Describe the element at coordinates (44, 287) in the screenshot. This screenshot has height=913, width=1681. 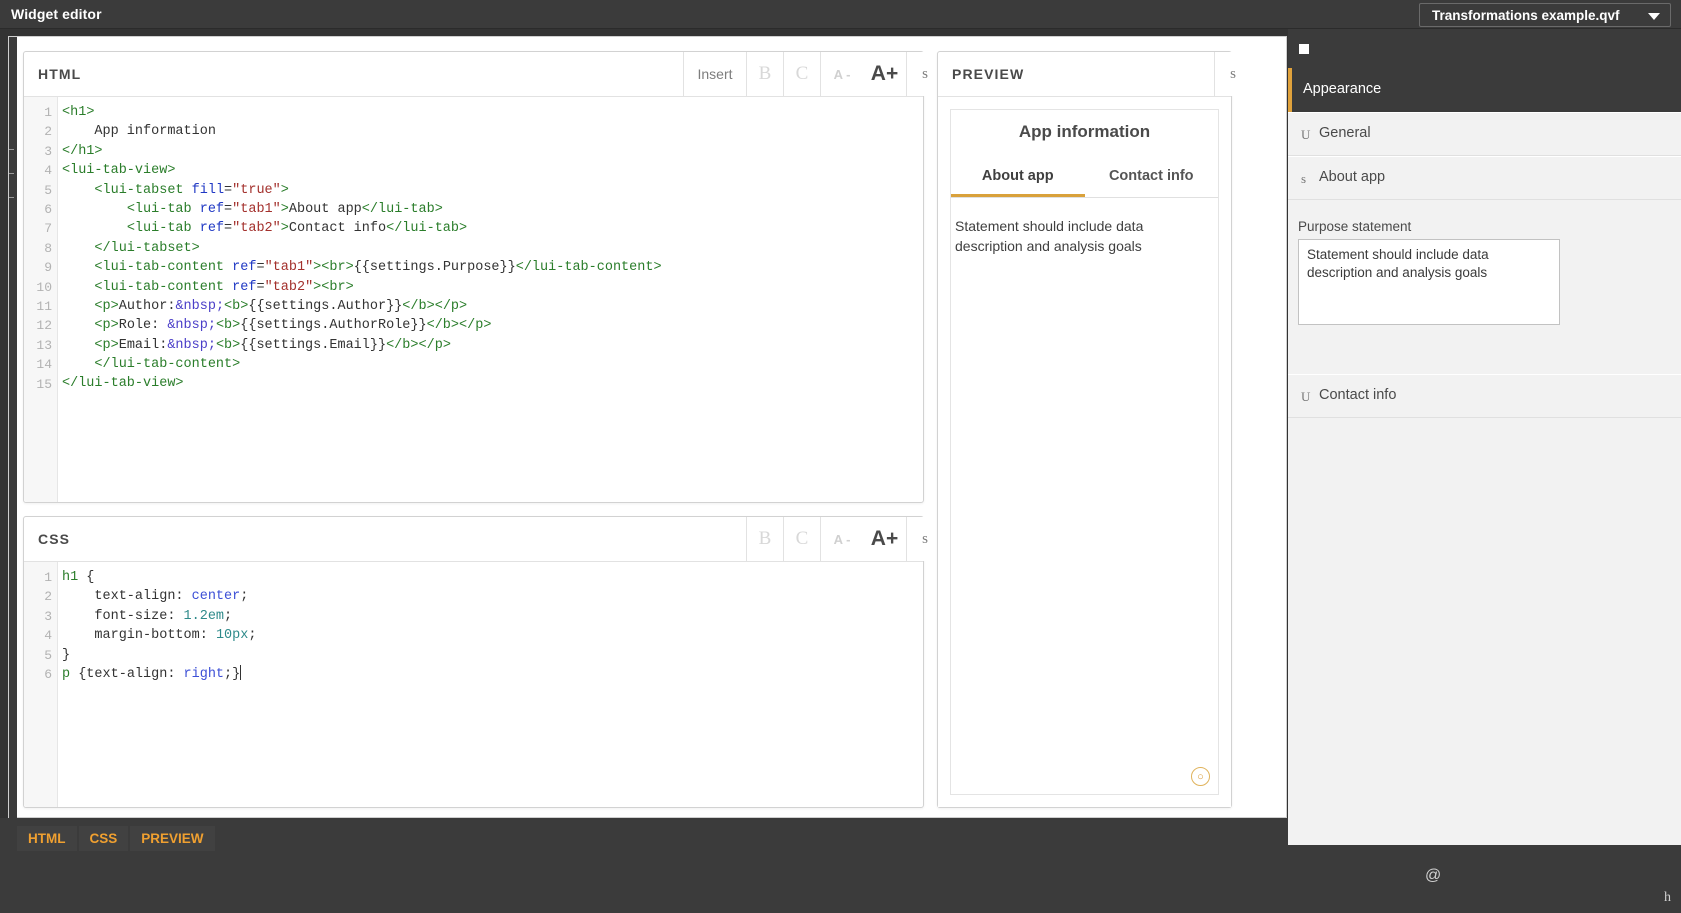
I see `line-number: 10` at that location.